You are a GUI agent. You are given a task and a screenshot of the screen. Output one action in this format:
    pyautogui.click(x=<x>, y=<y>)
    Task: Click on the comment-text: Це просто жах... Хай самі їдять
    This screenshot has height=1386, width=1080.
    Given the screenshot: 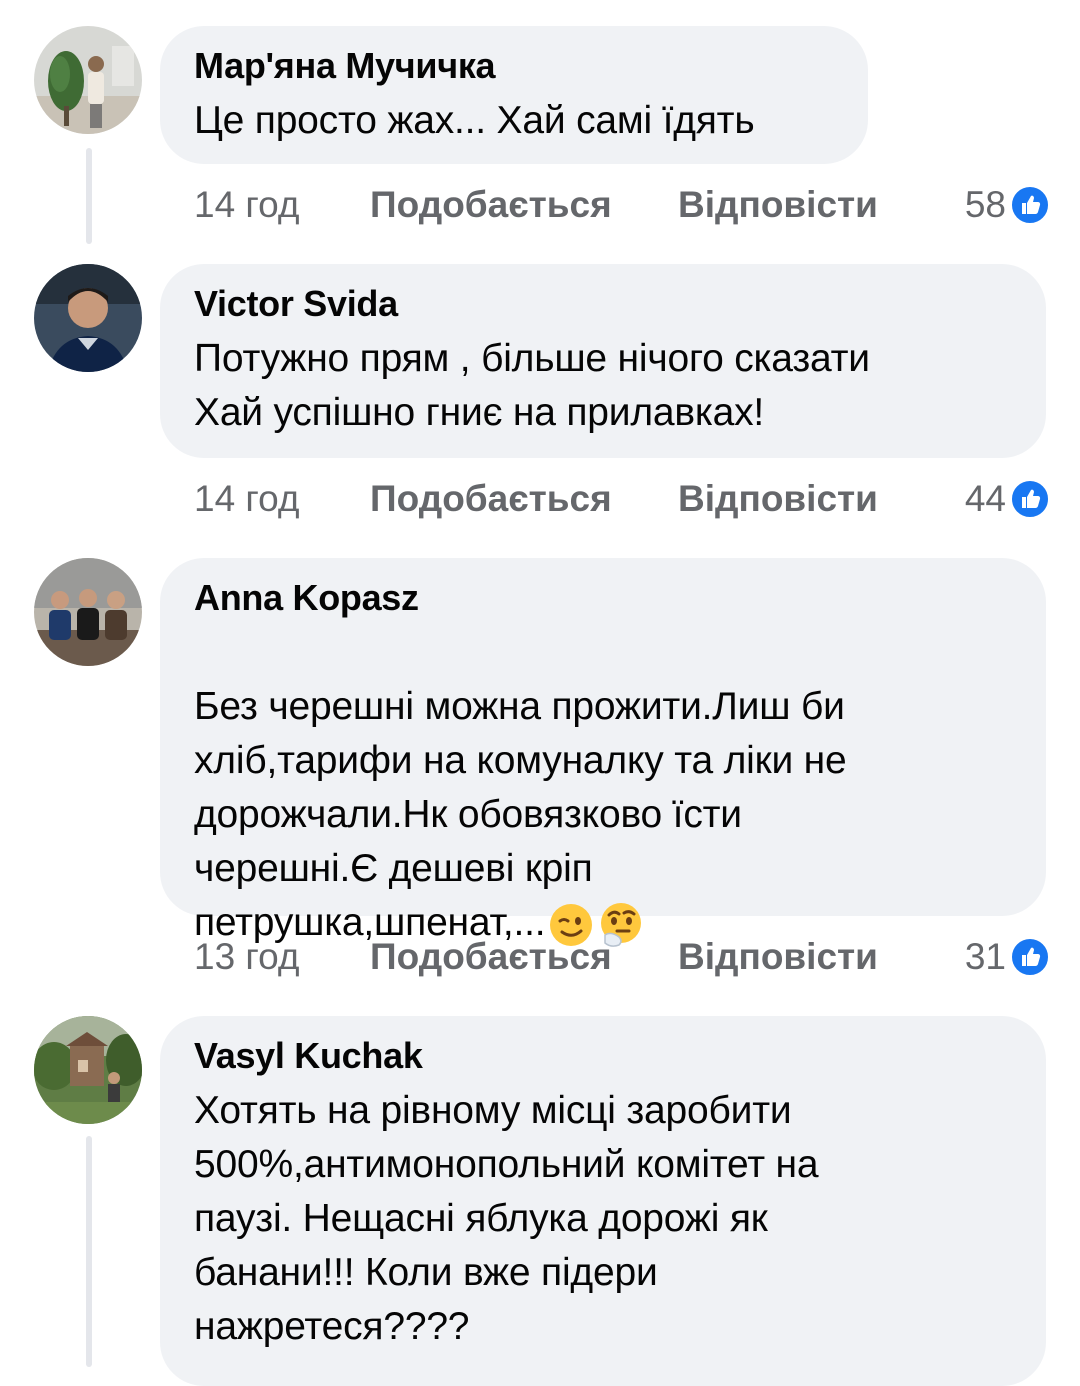 What is the action you would take?
    pyautogui.click(x=474, y=120)
    